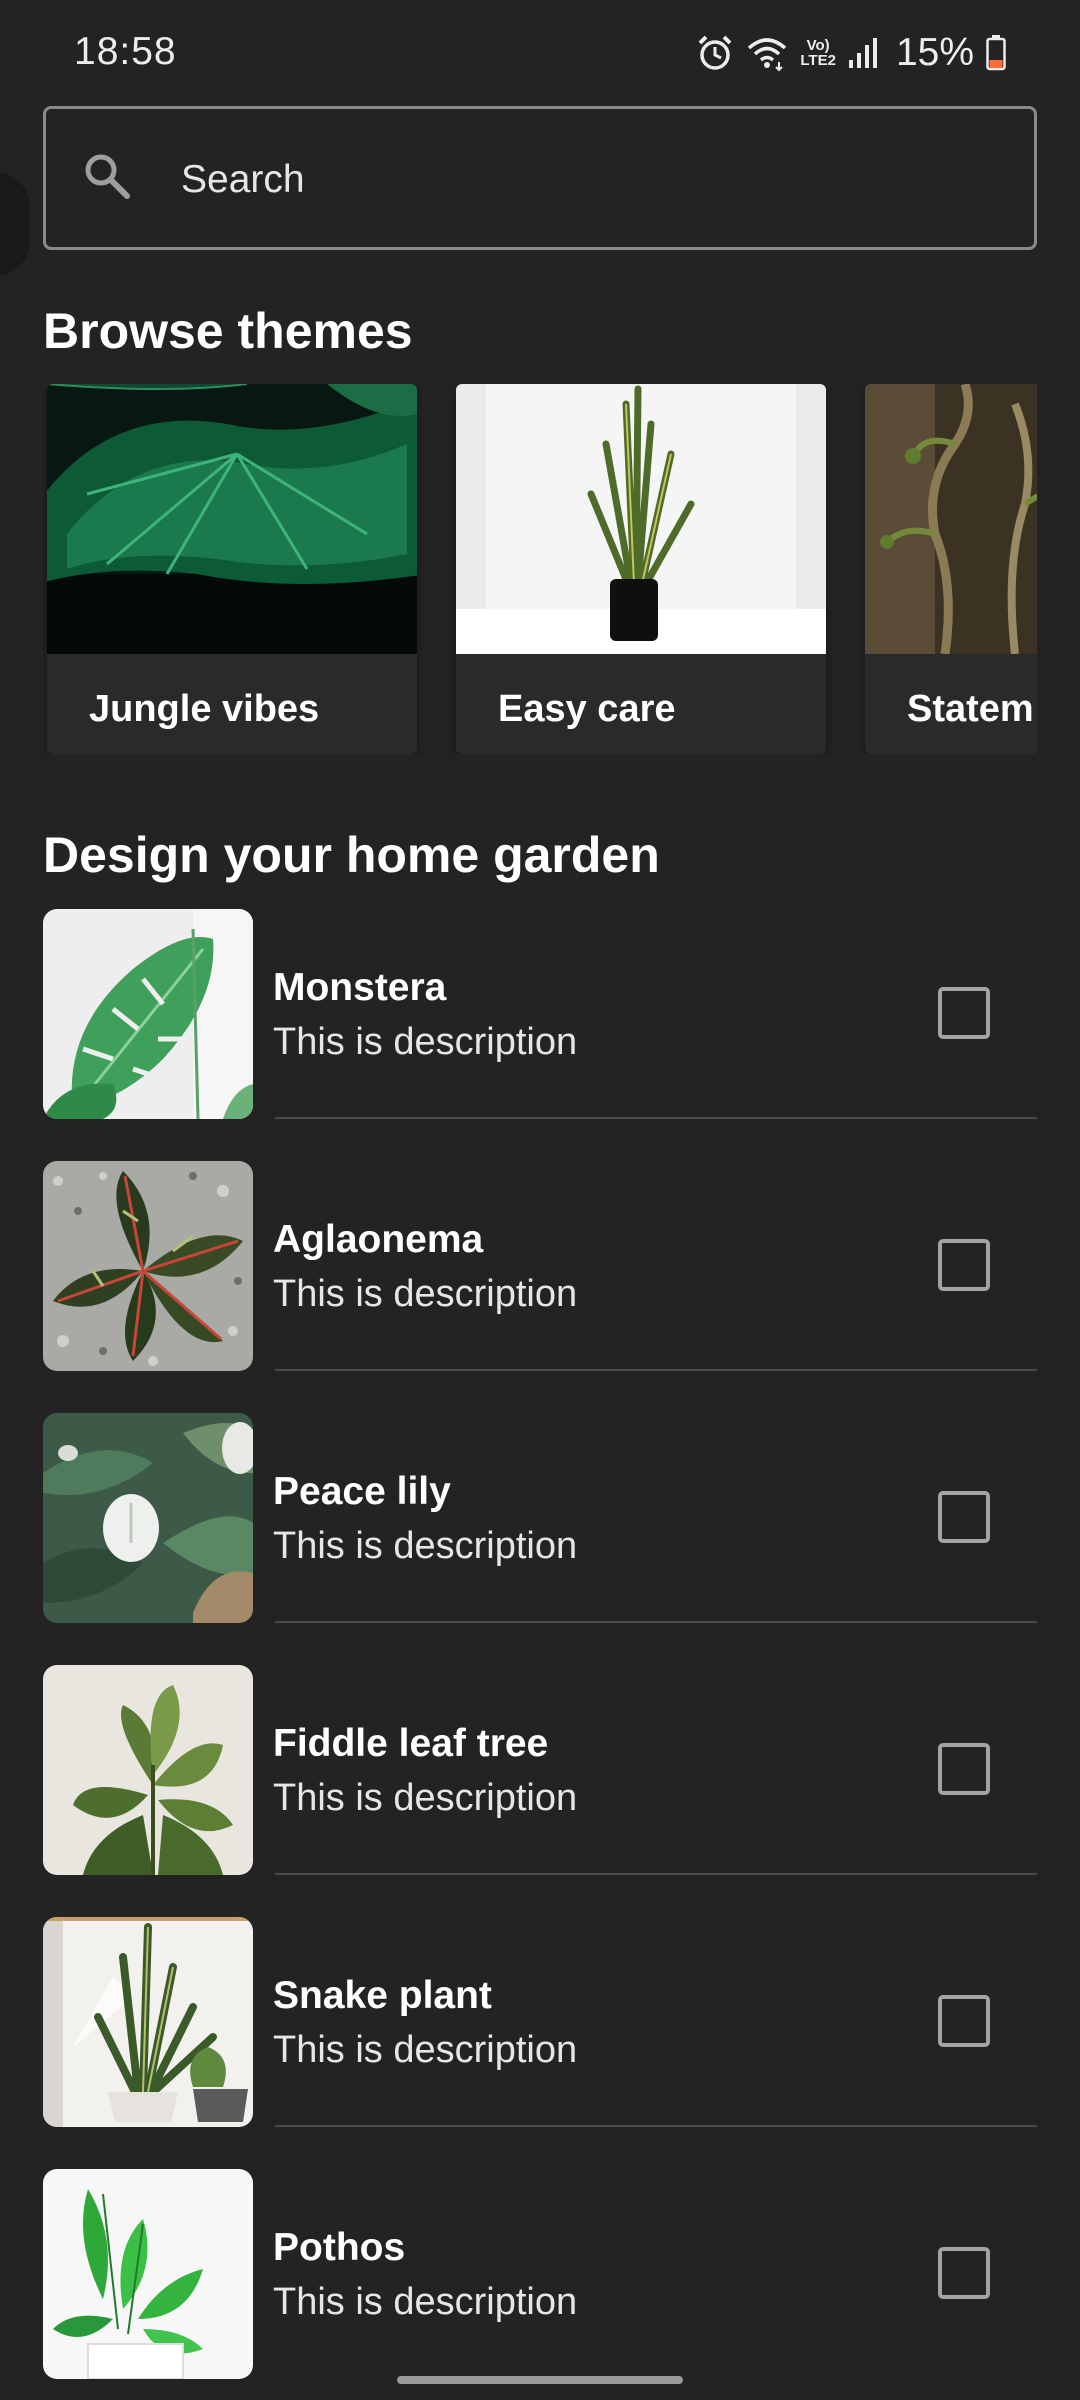 This screenshot has width=1080, height=2400. I want to click on gesture-nav-handle, so click(540, 2380).